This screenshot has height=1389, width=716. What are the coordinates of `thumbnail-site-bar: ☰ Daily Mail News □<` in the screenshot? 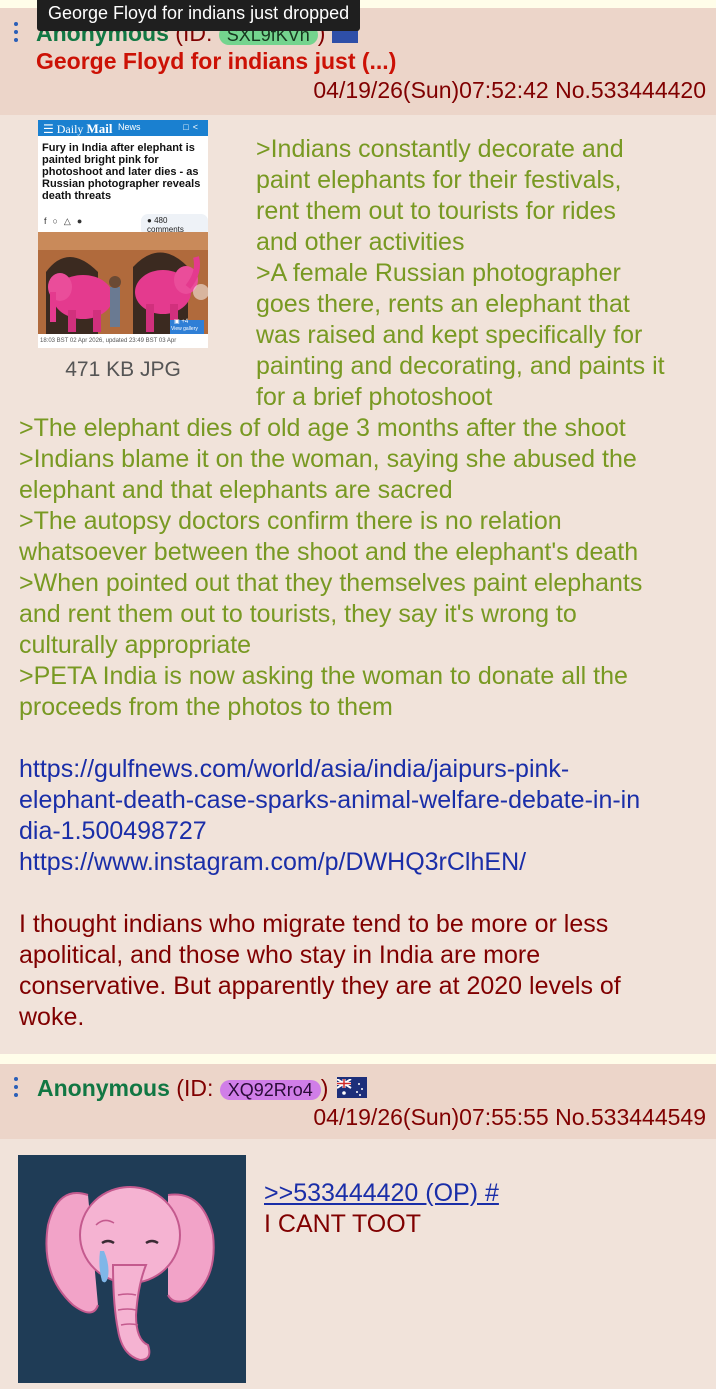 It's located at (123, 128).